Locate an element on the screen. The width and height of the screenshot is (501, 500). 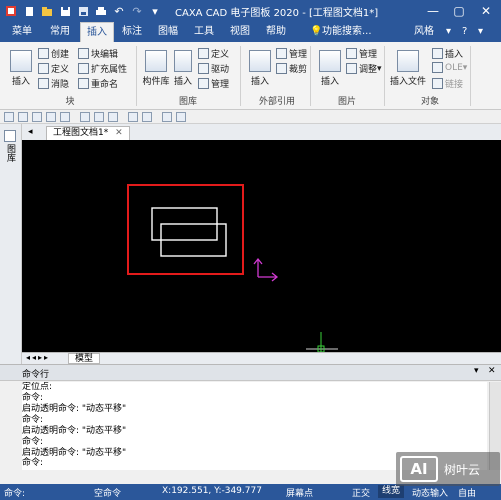
component-library-icon is located at coordinates (156, 61).